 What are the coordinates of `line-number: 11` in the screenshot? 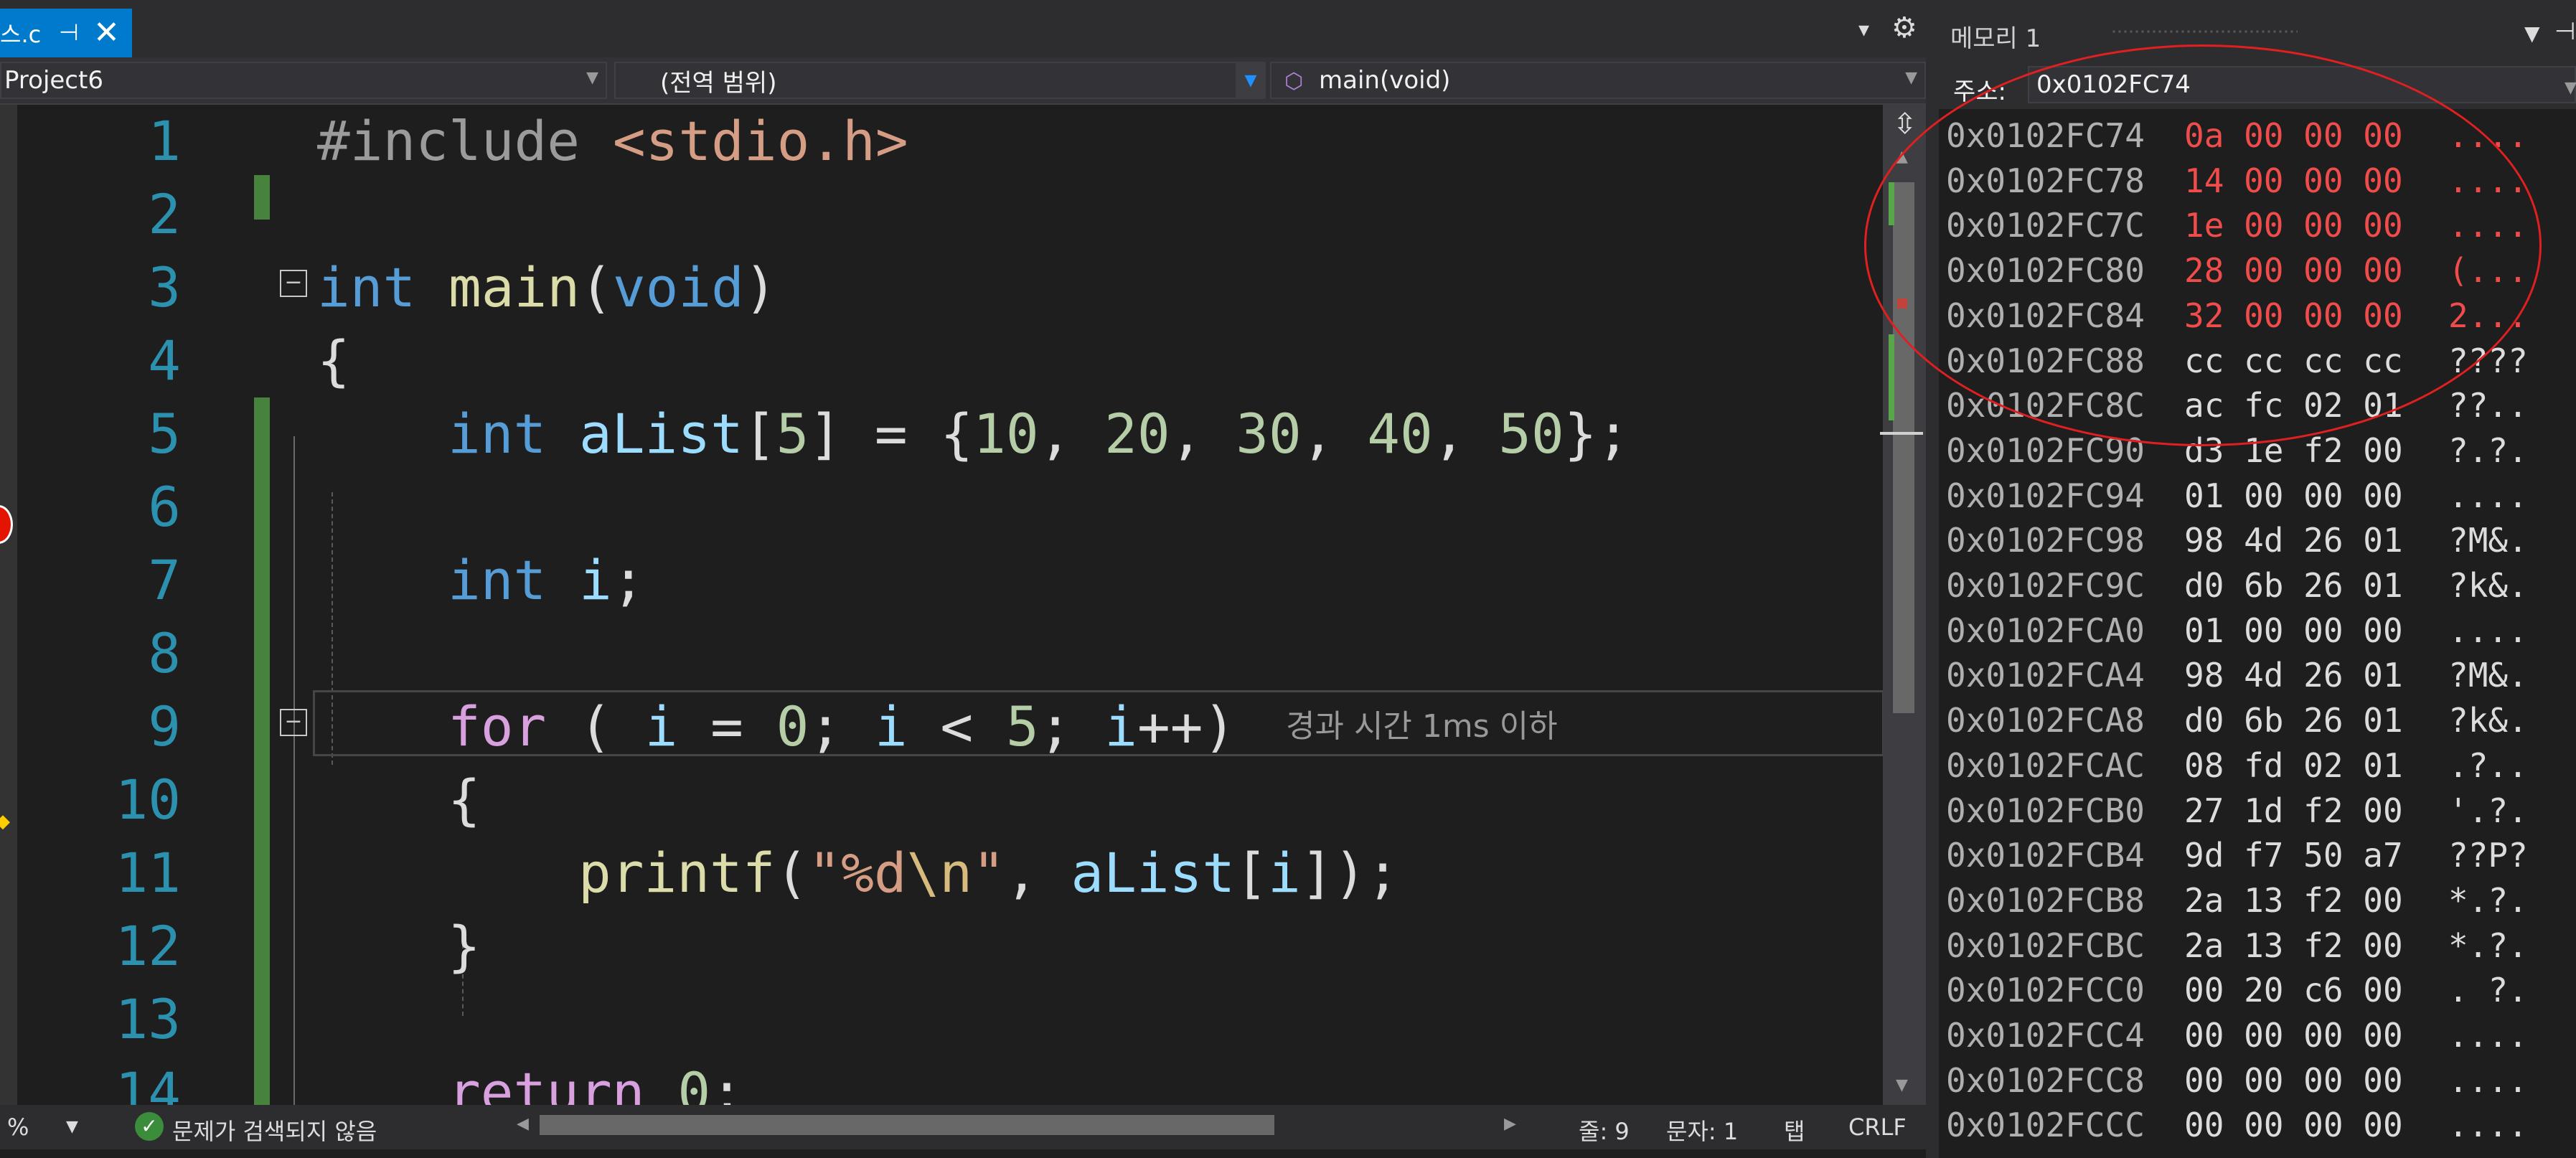 It's located at (148, 873).